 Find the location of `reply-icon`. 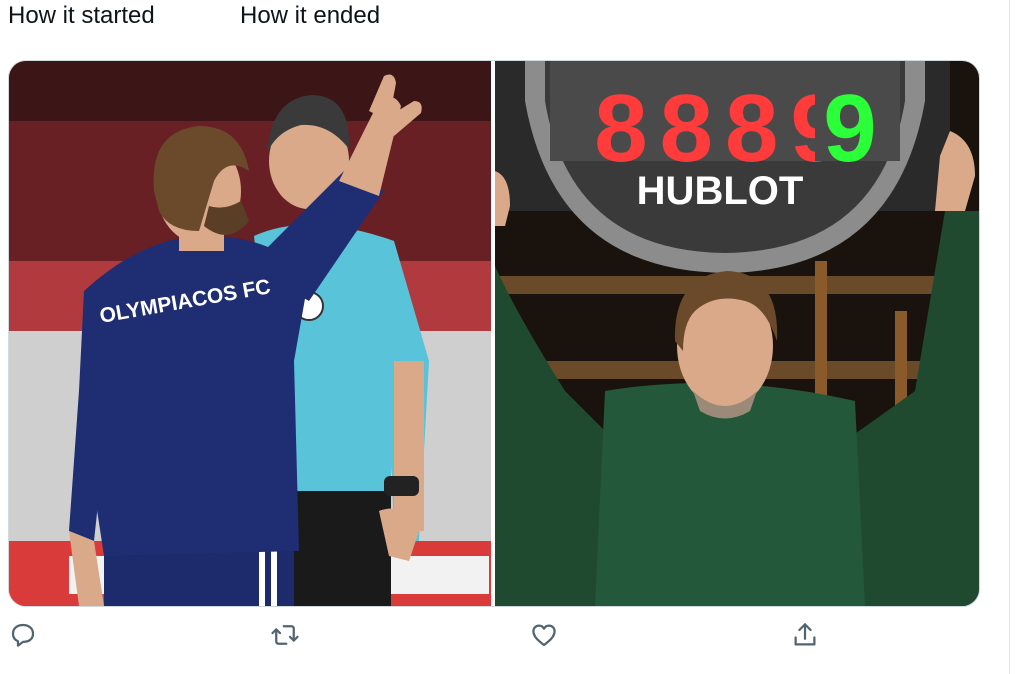

reply-icon is located at coordinates (23, 635).